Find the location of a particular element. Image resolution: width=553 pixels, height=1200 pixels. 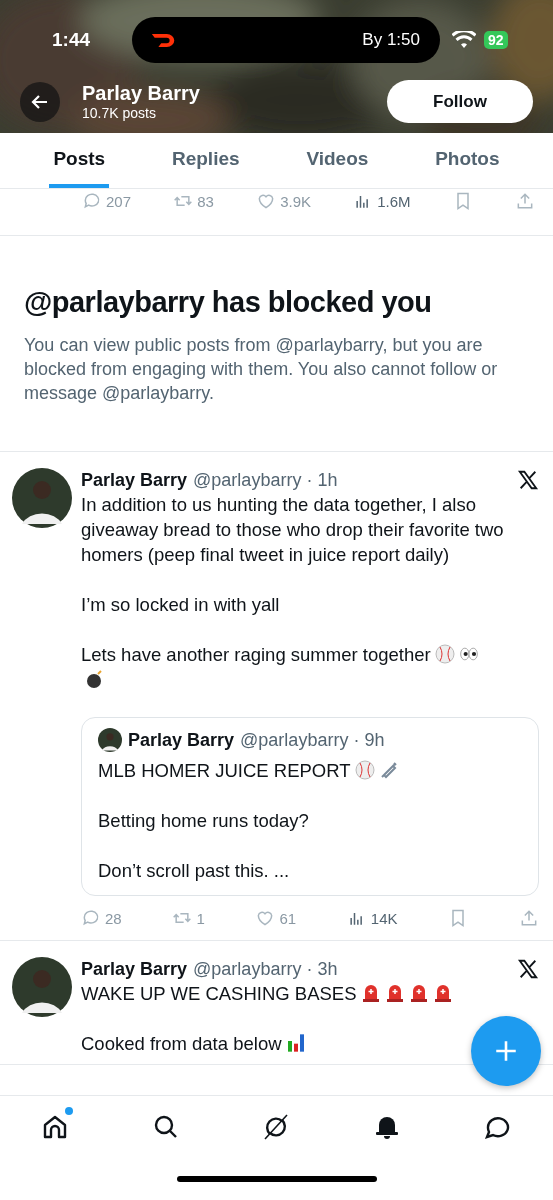

action-count: 28 is located at coordinates (113, 918).